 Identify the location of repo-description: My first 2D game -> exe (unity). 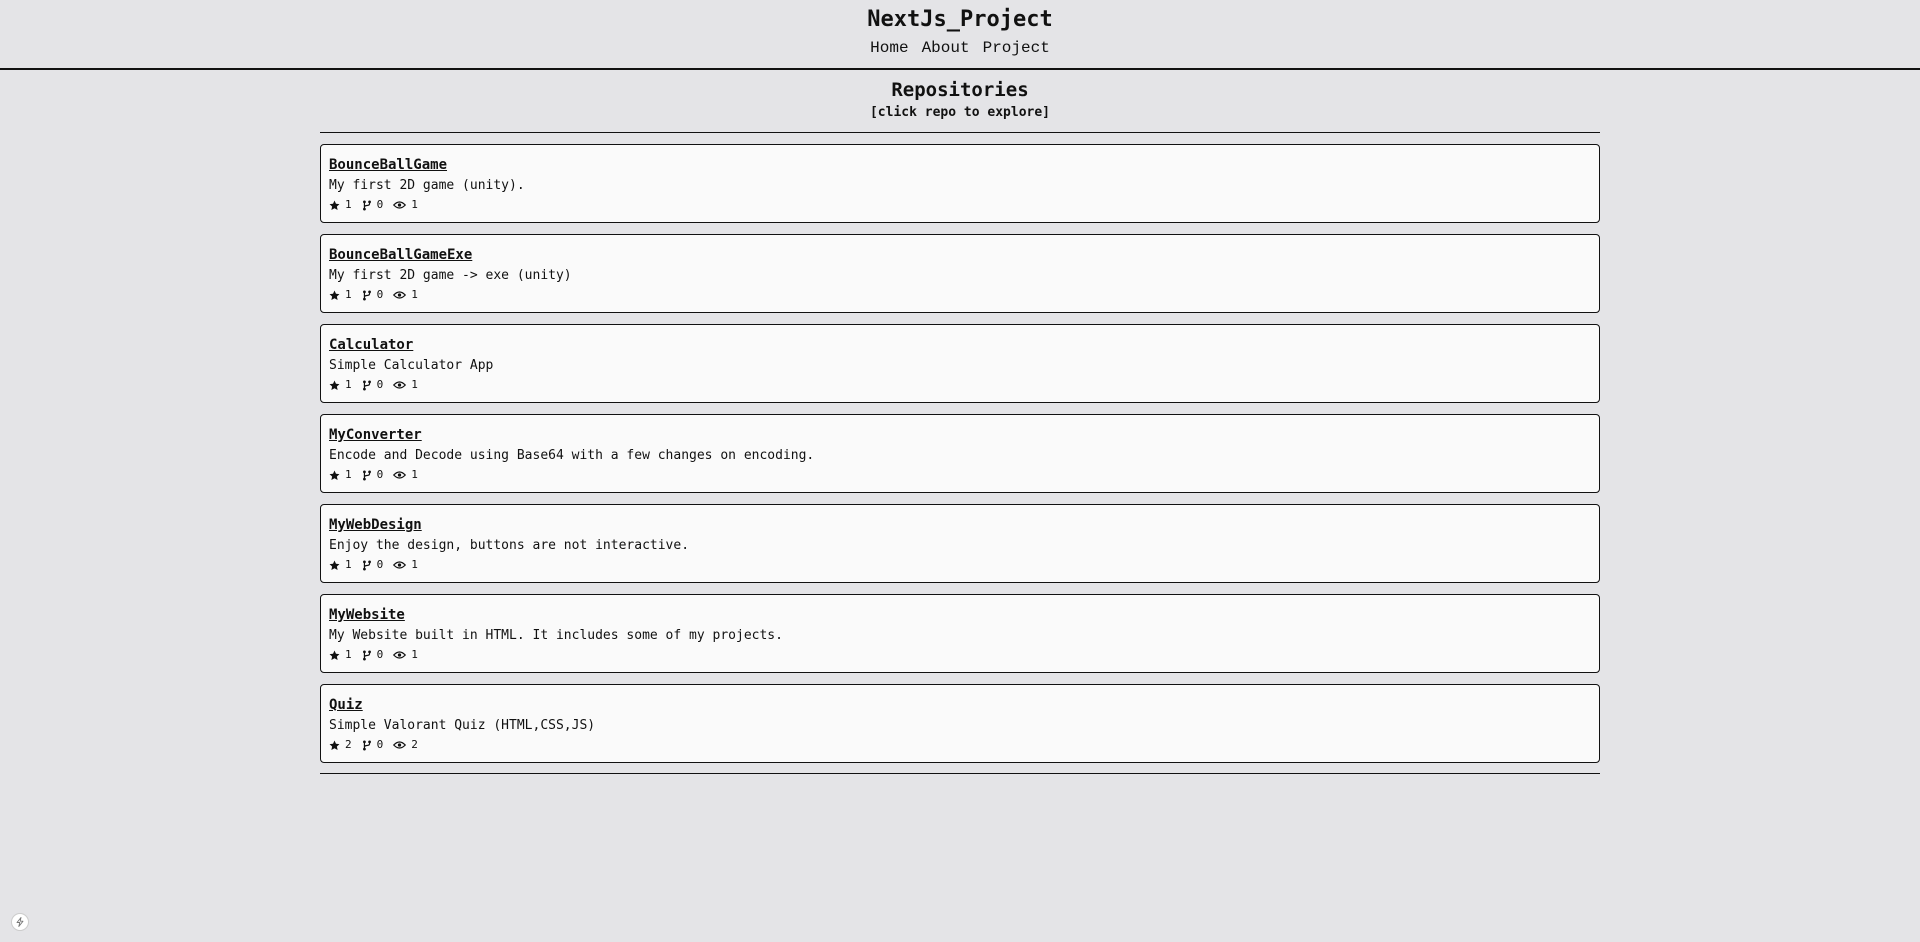
(450, 275).